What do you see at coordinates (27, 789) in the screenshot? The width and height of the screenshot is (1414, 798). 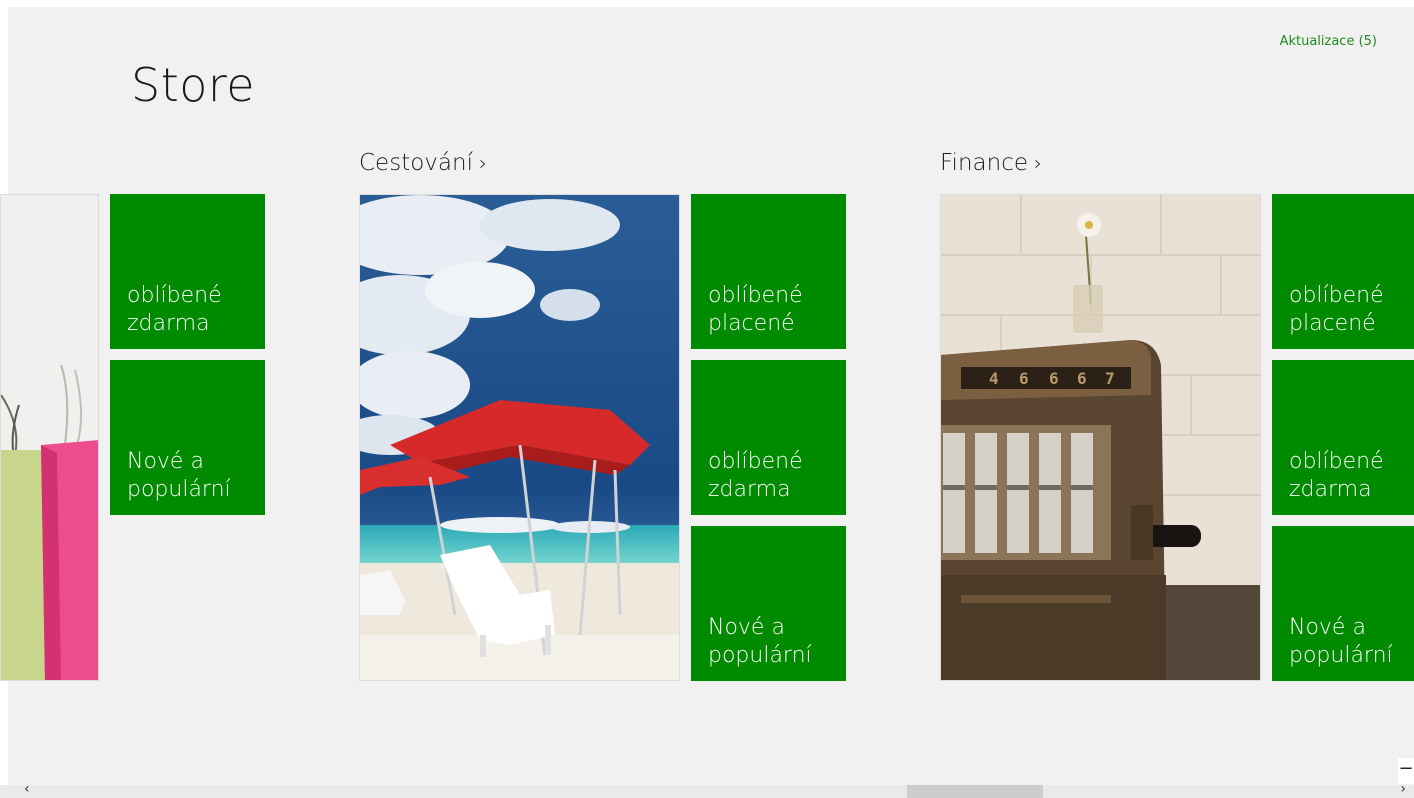 I see `scroll-left-icon: ‹` at bounding box center [27, 789].